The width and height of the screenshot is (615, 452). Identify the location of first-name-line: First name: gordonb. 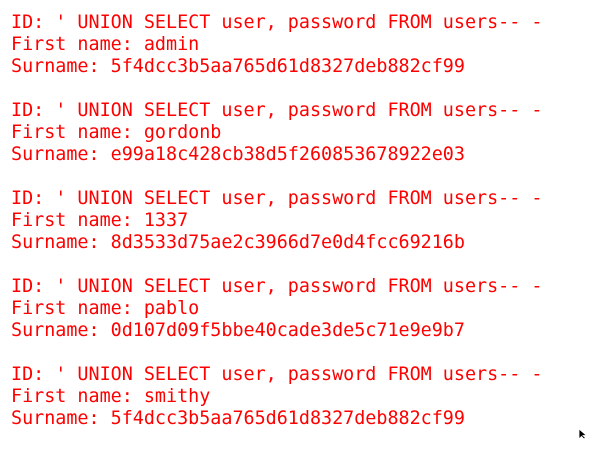
(116, 132).